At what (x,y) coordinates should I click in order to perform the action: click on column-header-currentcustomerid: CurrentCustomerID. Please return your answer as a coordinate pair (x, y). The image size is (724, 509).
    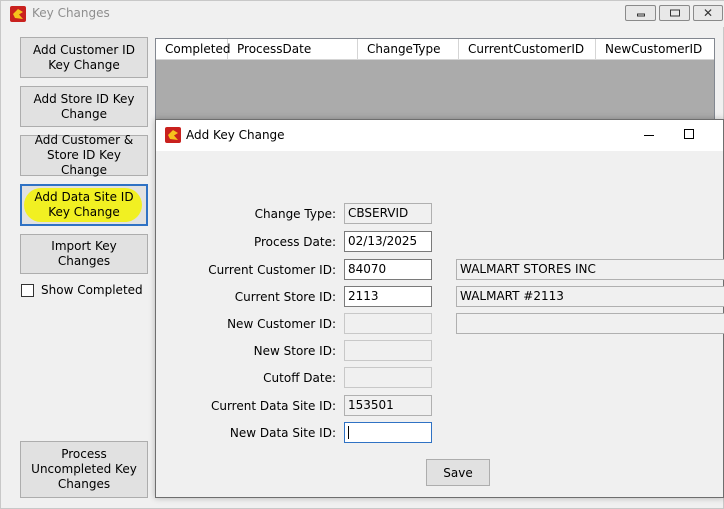
    Looking at the image, I should click on (527, 49).